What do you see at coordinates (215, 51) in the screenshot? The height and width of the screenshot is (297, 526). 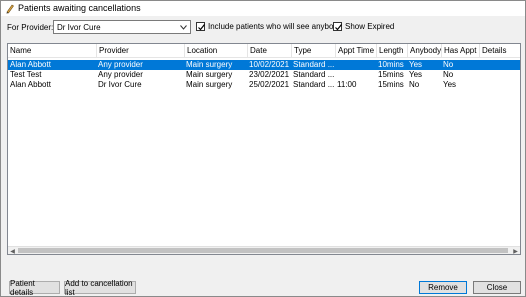 I see `column-header-location: Location` at bounding box center [215, 51].